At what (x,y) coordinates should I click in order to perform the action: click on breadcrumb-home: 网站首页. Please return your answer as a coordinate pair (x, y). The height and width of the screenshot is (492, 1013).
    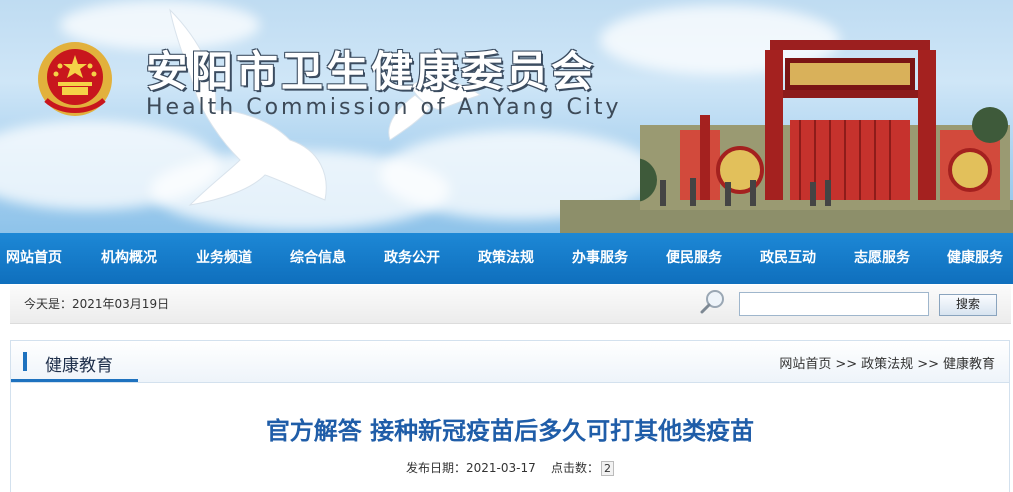
    Looking at the image, I should click on (805, 364).